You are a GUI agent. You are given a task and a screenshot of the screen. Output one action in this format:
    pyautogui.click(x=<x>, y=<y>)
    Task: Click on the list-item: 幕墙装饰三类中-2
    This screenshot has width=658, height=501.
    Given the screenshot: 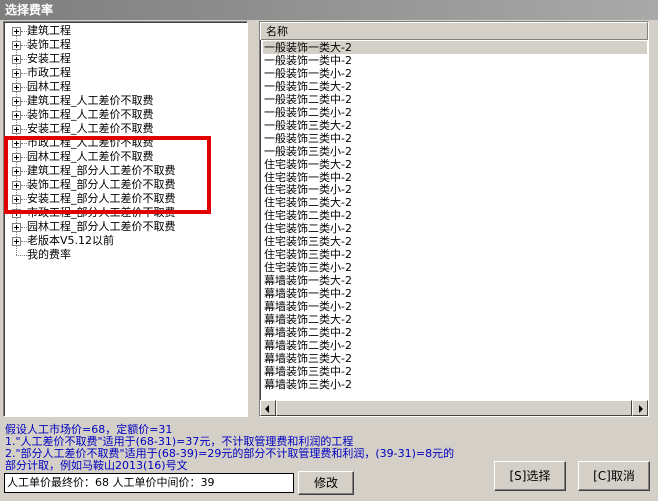 What is the action you would take?
    pyautogui.click(x=307, y=371)
    